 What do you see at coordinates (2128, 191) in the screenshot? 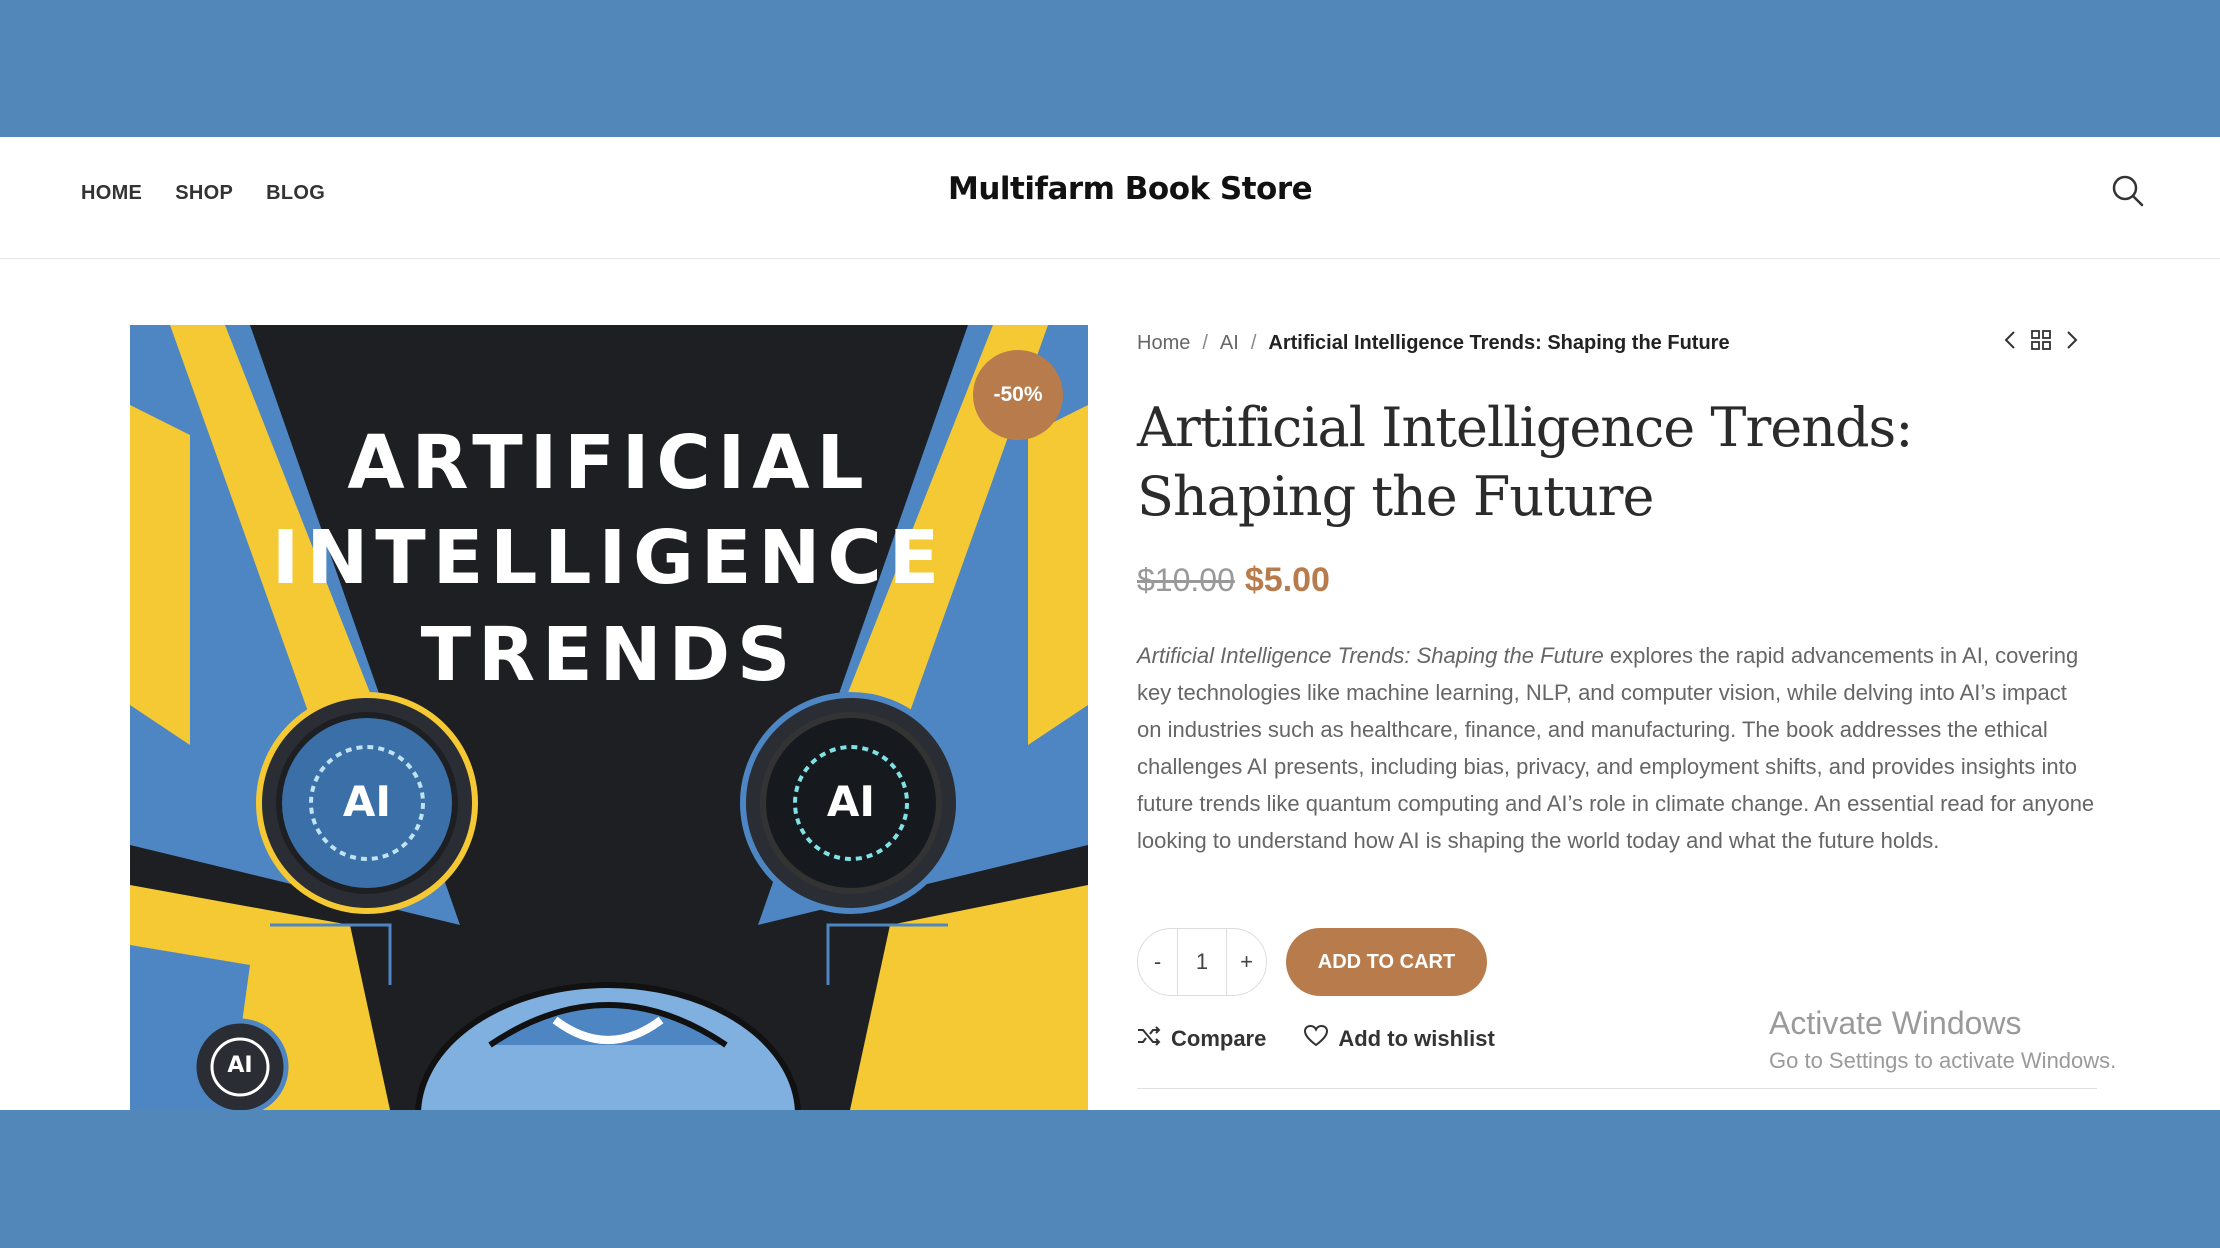
I see `search-icon` at bounding box center [2128, 191].